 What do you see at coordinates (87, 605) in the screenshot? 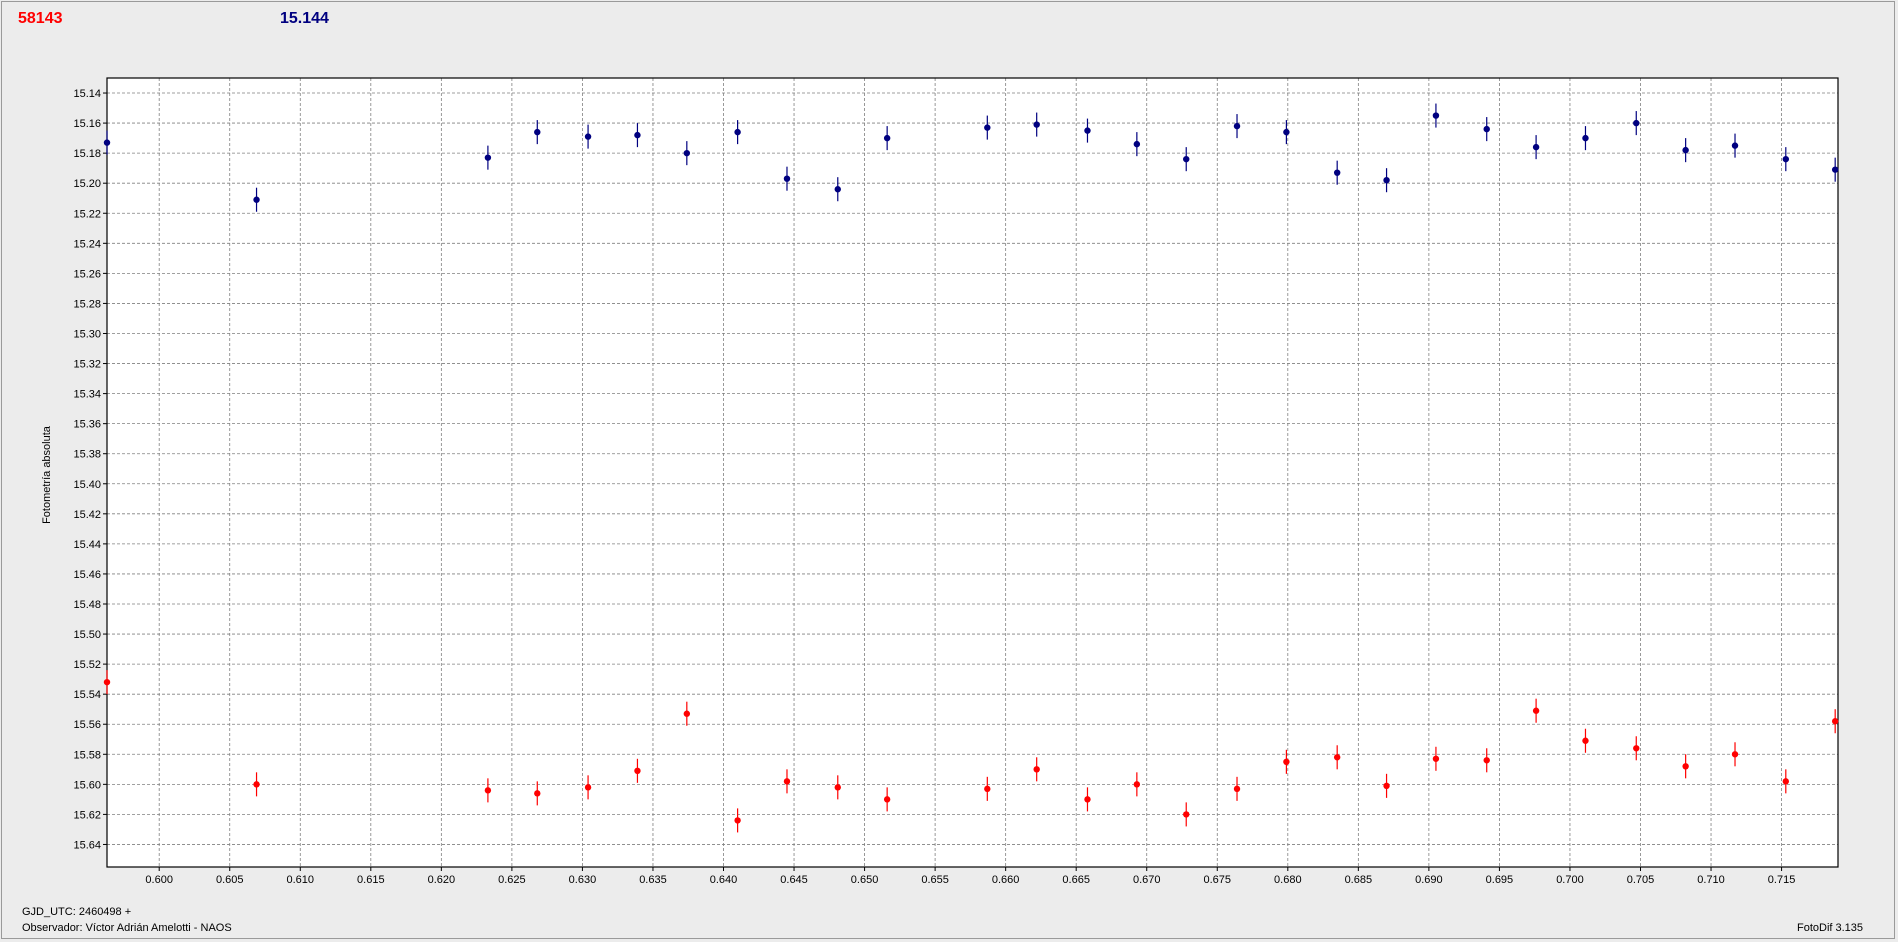
I see `y-tick-label: 15.48` at bounding box center [87, 605].